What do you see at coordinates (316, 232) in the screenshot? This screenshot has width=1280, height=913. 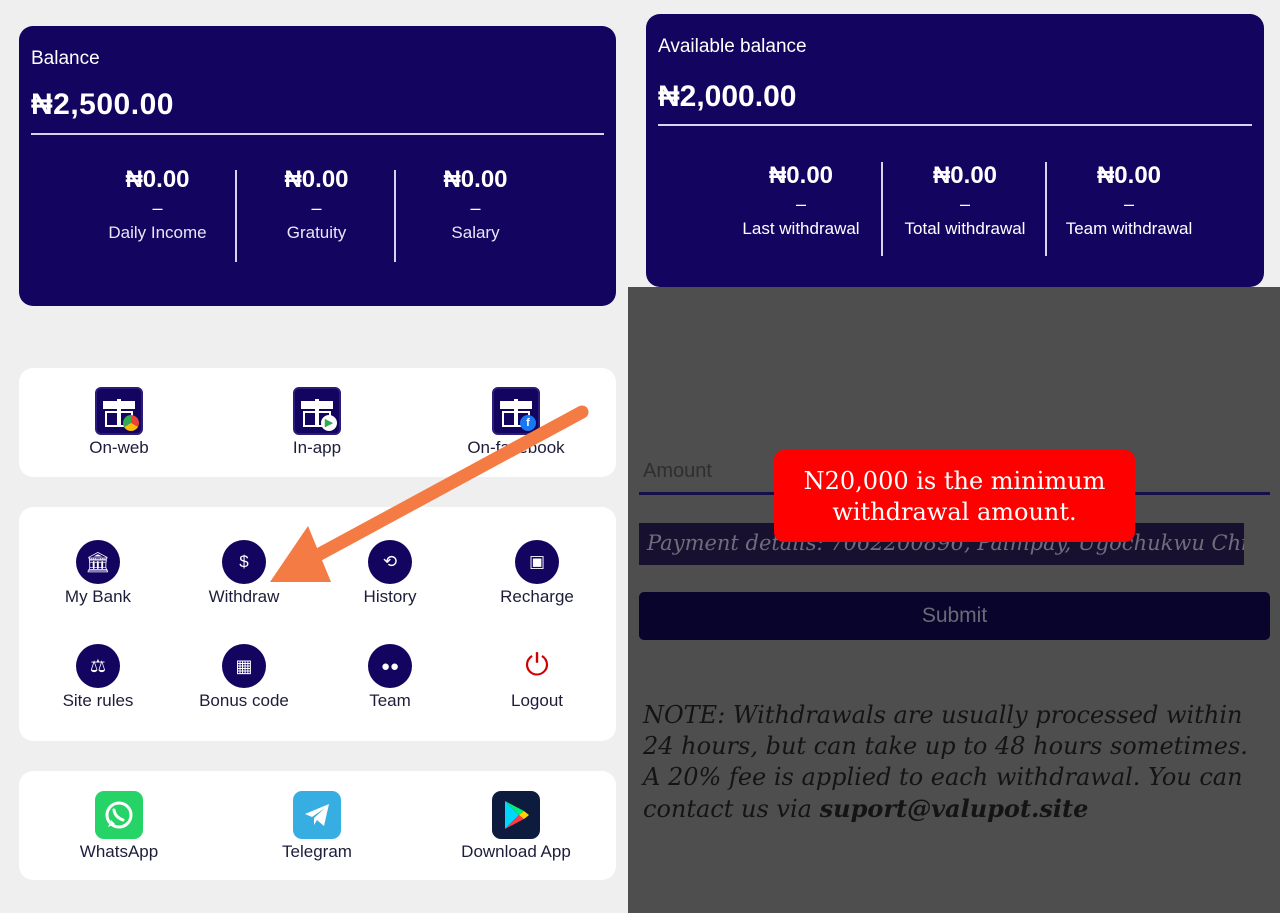 I see `stat-label: Gratuity` at bounding box center [316, 232].